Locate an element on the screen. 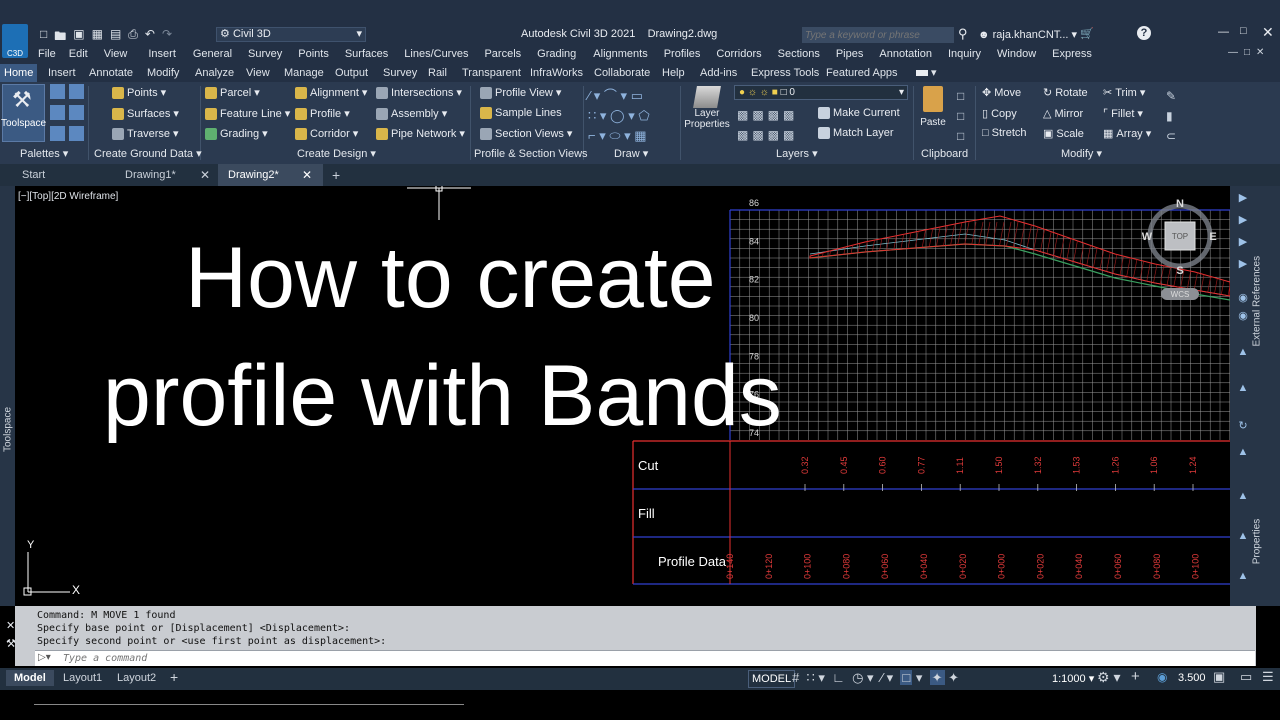 The image size is (1280, 720). help-icon: ? is located at coordinates (1144, 33).